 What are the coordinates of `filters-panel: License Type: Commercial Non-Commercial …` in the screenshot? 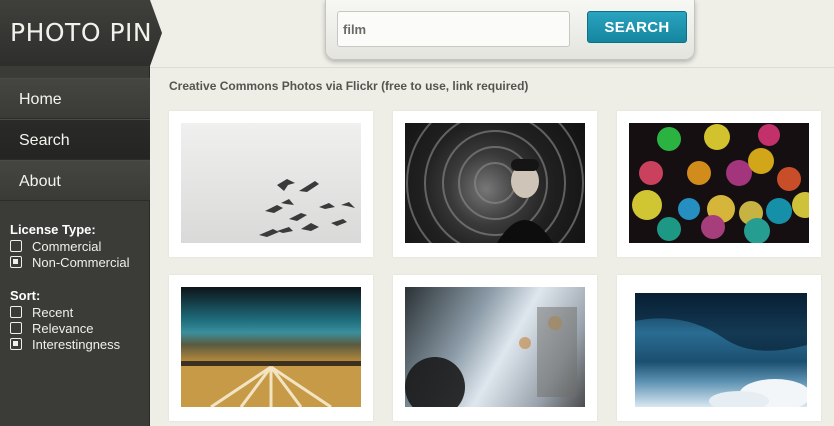 It's located at (79, 296).